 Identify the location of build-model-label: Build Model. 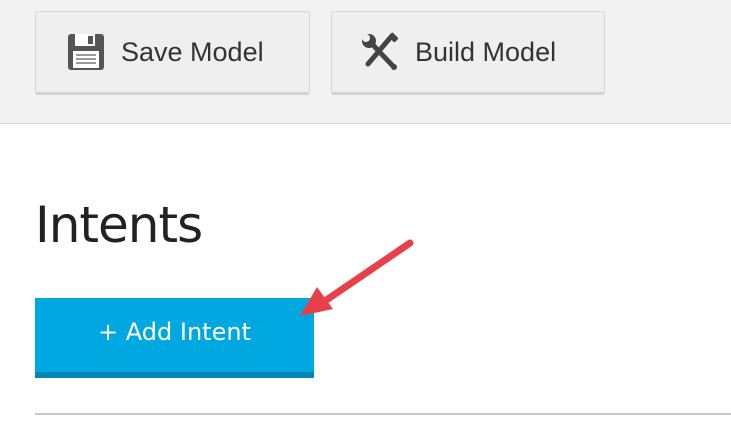
(486, 51).